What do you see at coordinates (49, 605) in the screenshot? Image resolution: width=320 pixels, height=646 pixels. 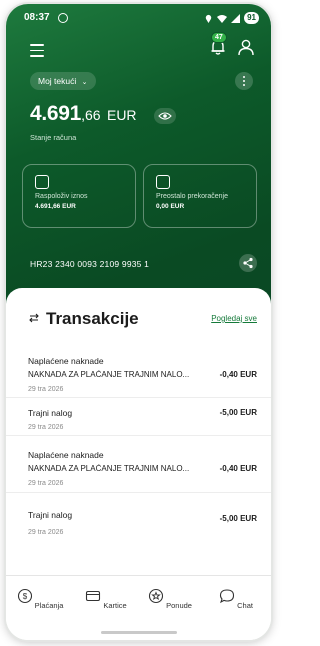 I see `nav-label: Plaćanja` at bounding box center [49, 605].